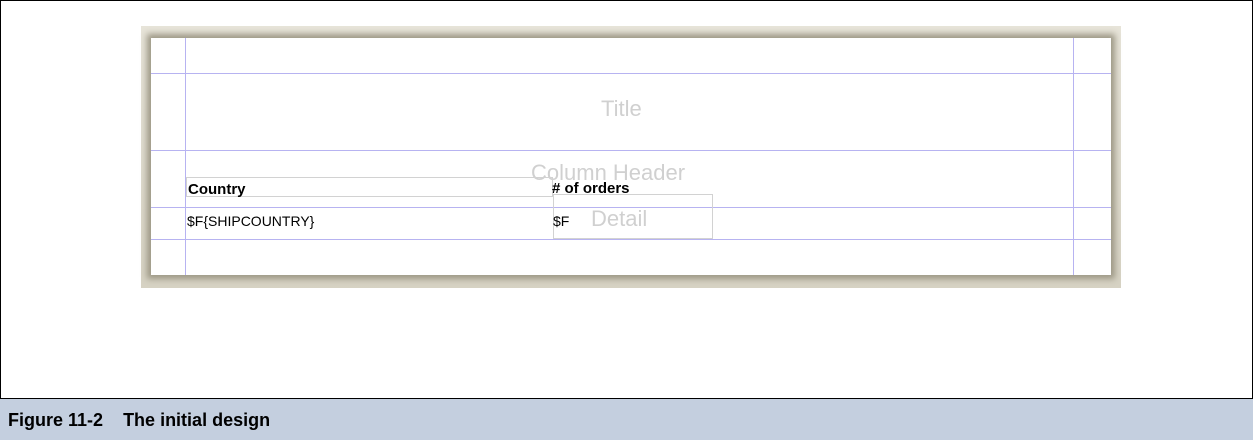 This screenshot has width=1253, height=440. What do you see at coordinates (631, 239) in the screenshot?
I see `detail-band-line` at bounding box center [631, 239].